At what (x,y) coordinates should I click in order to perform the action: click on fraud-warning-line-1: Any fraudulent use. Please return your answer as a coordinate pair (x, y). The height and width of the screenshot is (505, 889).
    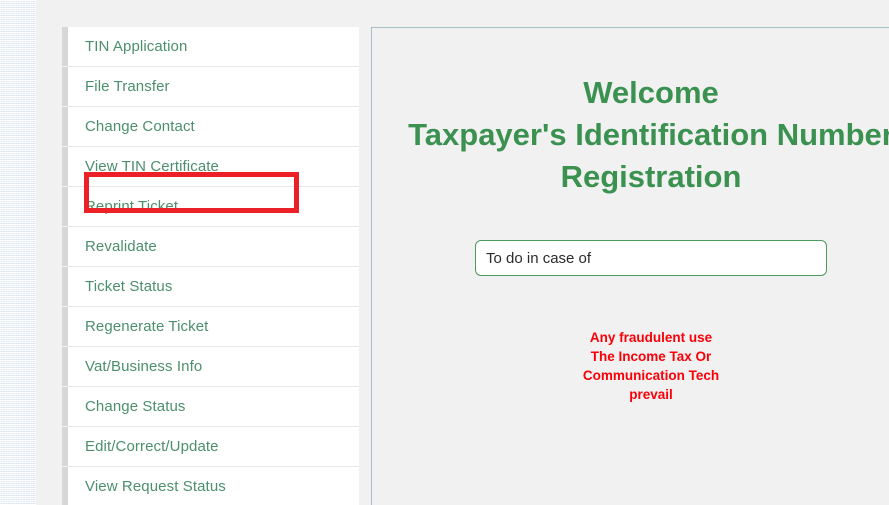
    Looking at the image, I should click on (651, 337).